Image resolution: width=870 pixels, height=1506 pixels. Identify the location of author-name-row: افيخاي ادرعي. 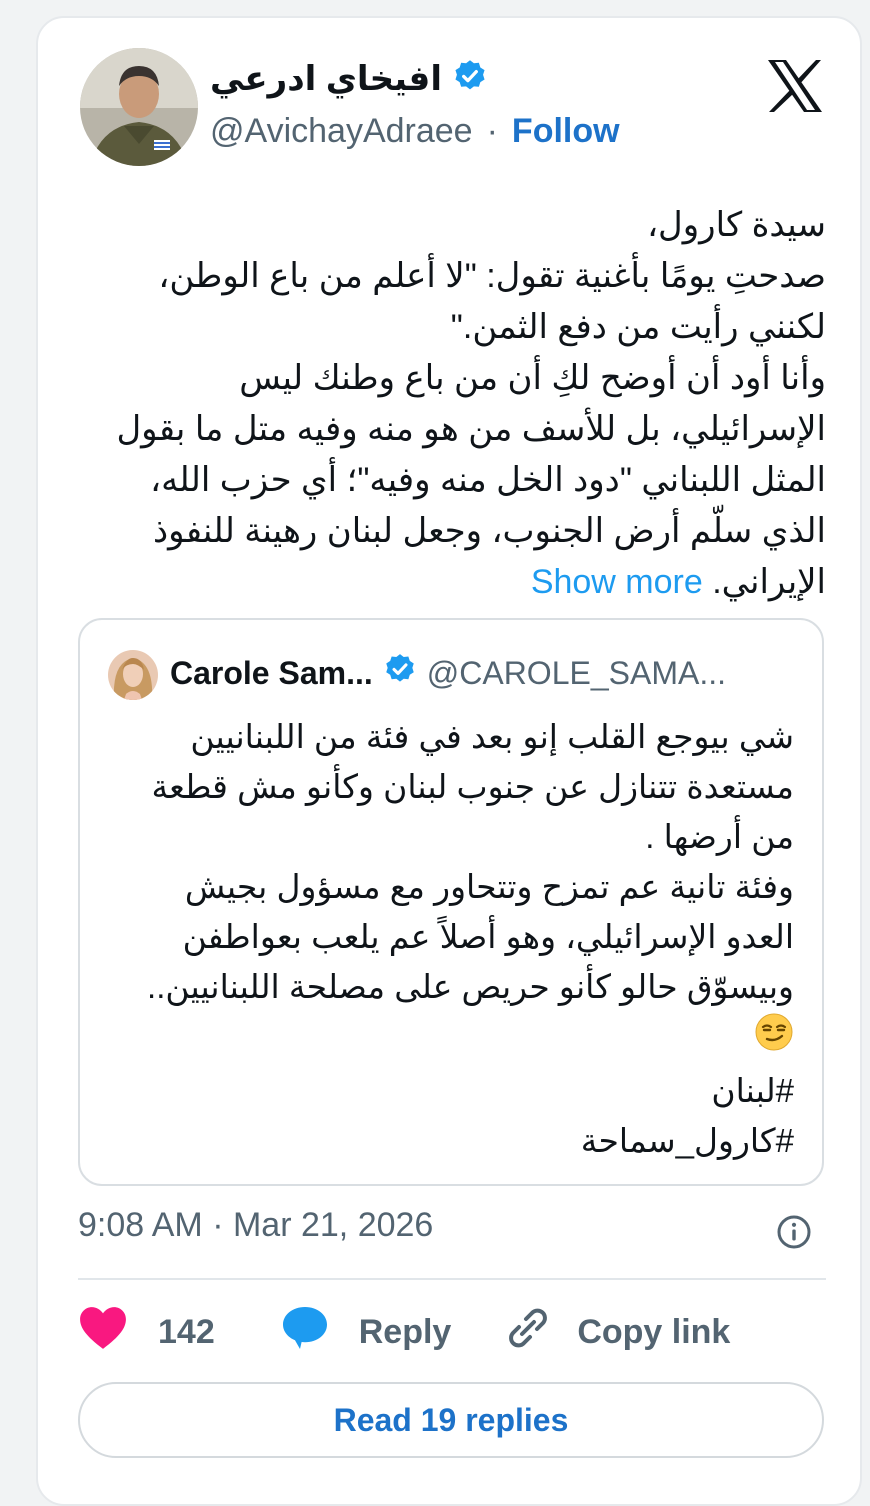
(349, 78).